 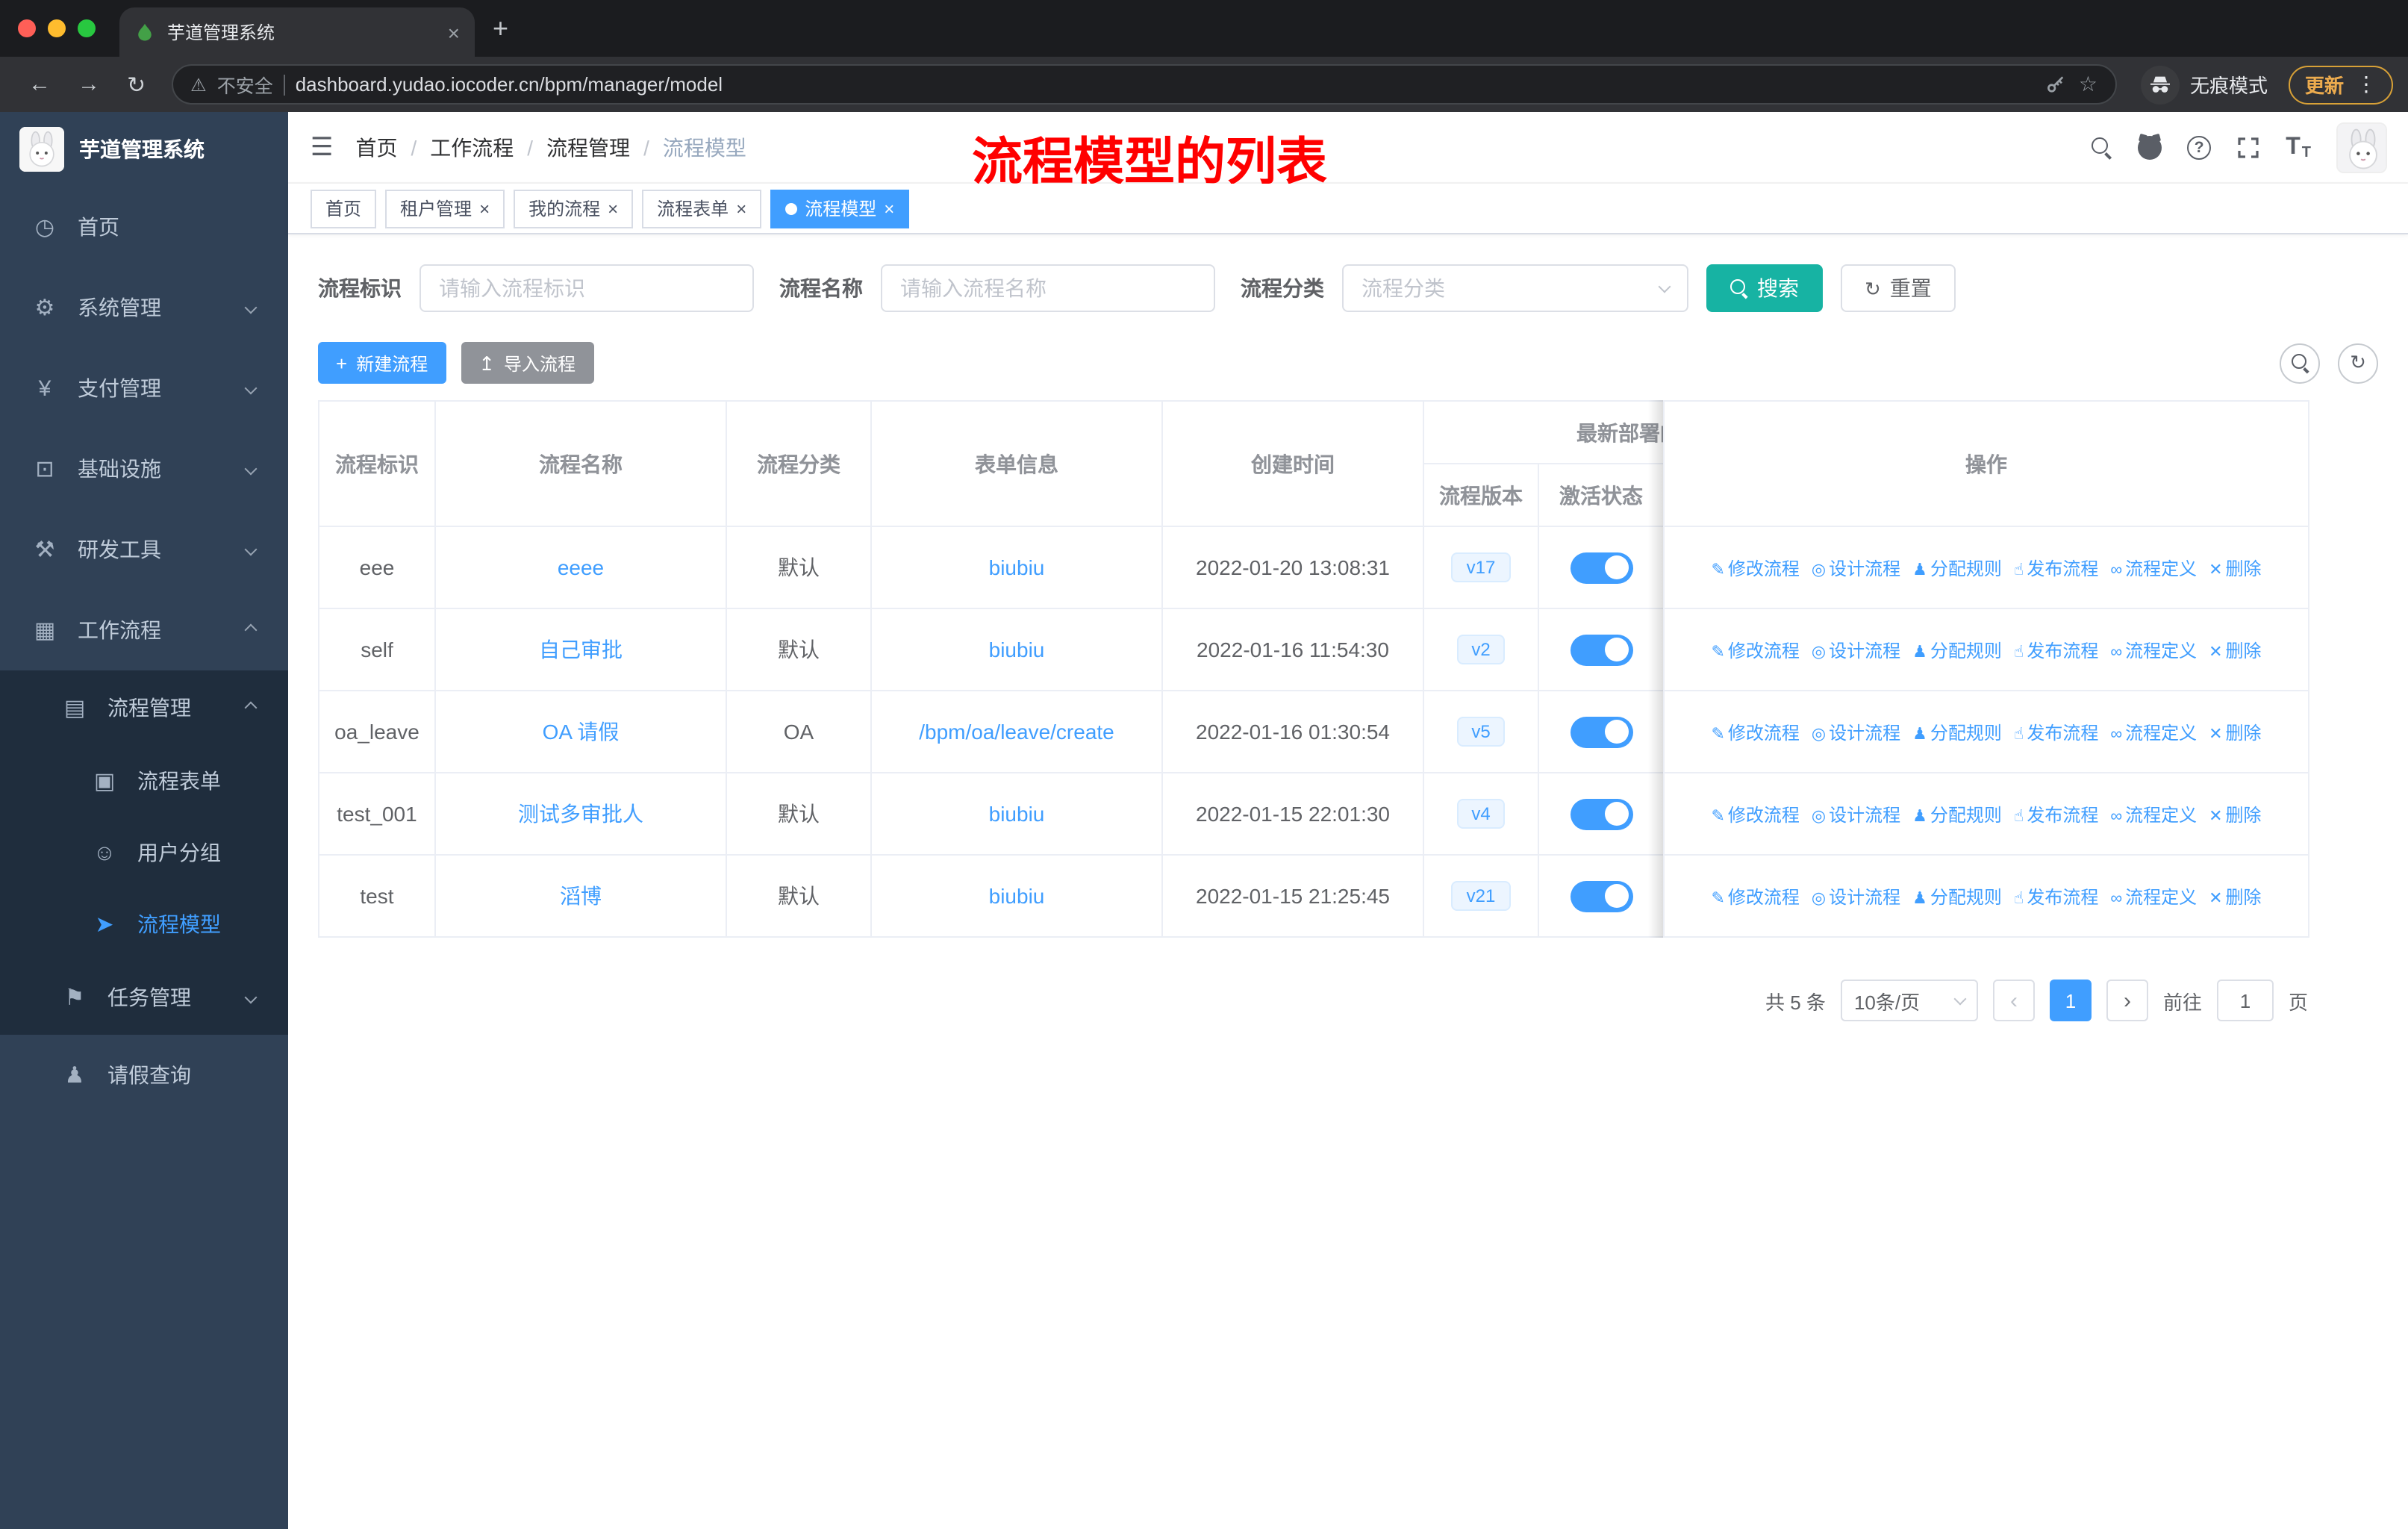 I want to click on sidebar-item-leave-query: ♟ 请假查询, so click(x=144, y=1075).